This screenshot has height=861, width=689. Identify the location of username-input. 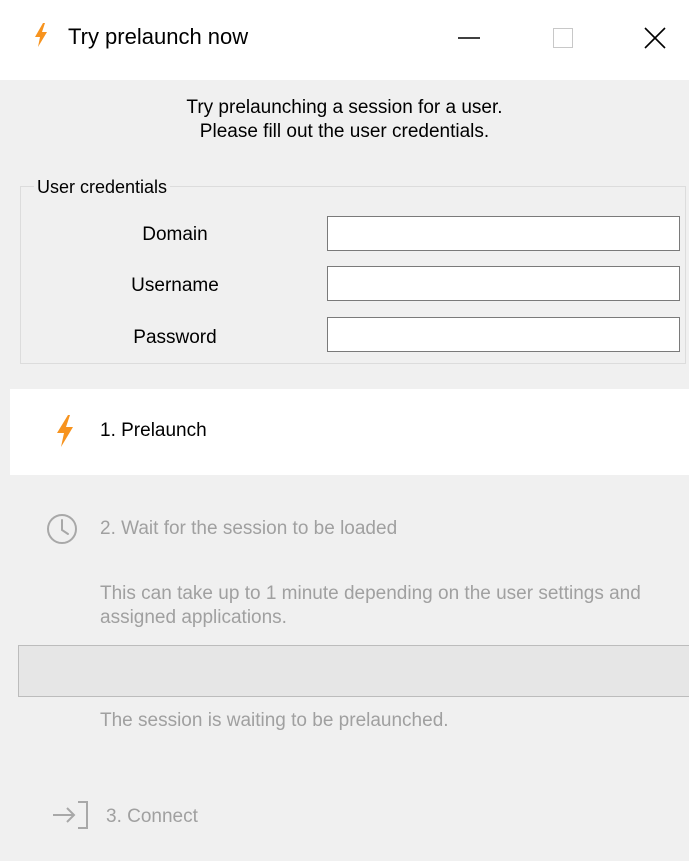
(503, 283).